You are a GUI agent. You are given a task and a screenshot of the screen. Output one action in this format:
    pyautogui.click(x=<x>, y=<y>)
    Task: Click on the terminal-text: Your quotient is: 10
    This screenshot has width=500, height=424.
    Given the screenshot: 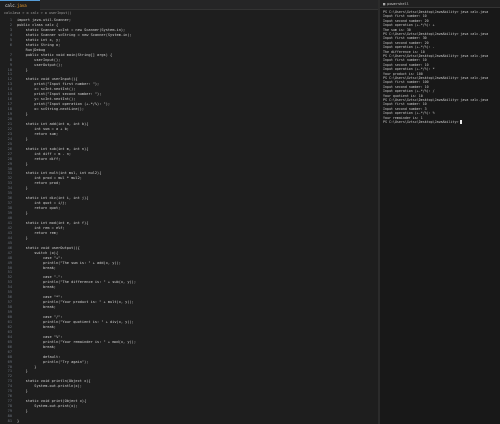 What is the action you would take?
    pyautogui.click(x=403, y=95)
    